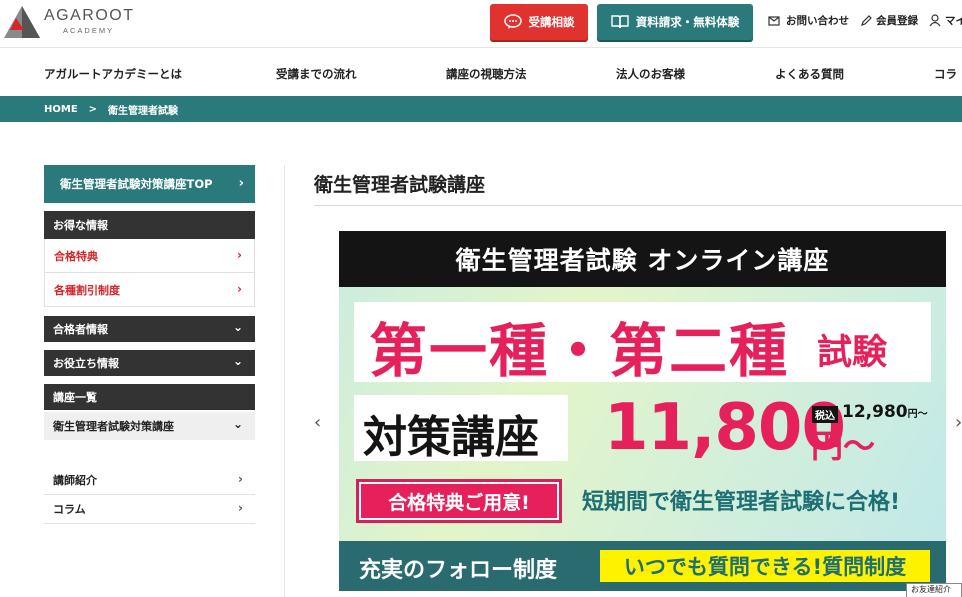 This screenshot has height=597, width=962. What do you see at coordinates (917, 414) in the screenshot?
I see `tax-price-suffix: 円〜` at bounding box center [917, 414].